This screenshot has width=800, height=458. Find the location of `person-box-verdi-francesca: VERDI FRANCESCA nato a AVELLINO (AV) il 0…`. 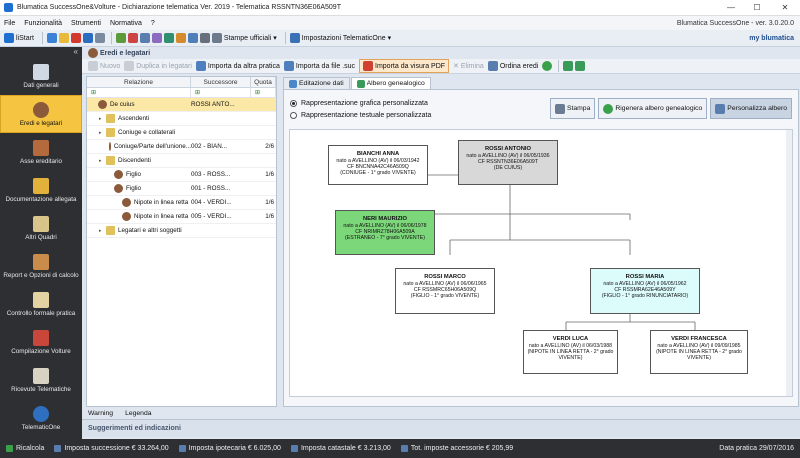

person-box-verdi-francesca: VERDI FRANCESCA nato a AVELLINO (AV) il 0… is located at coordinates (699, 352).